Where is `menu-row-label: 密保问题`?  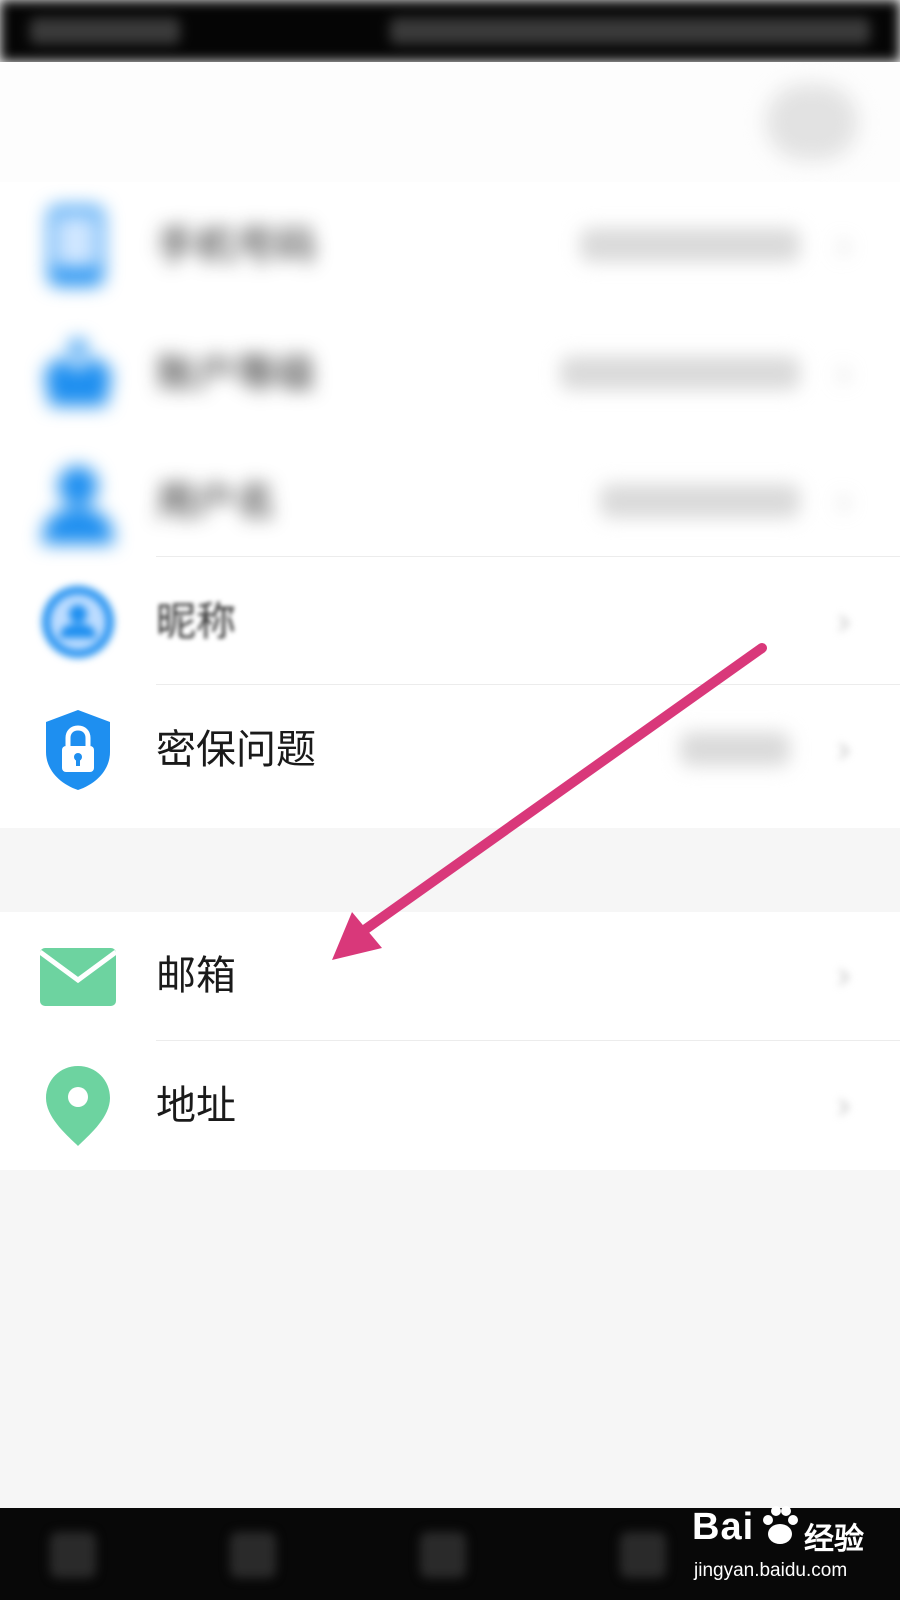
menu-row-label: 密保问题 is located at coordinates (236, 750).